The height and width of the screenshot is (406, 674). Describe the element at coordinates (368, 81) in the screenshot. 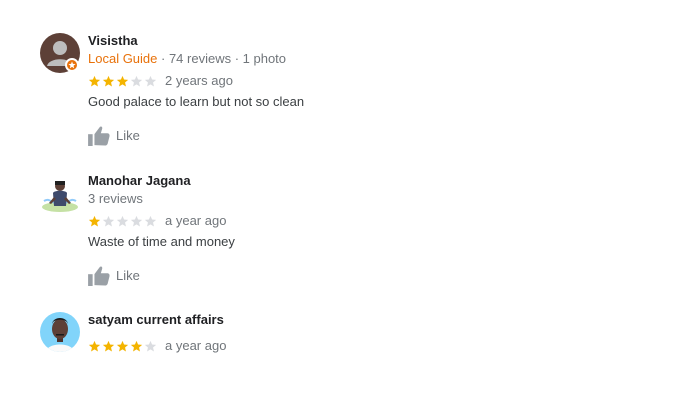

I see `rating-row: 2 years ago` at that location.